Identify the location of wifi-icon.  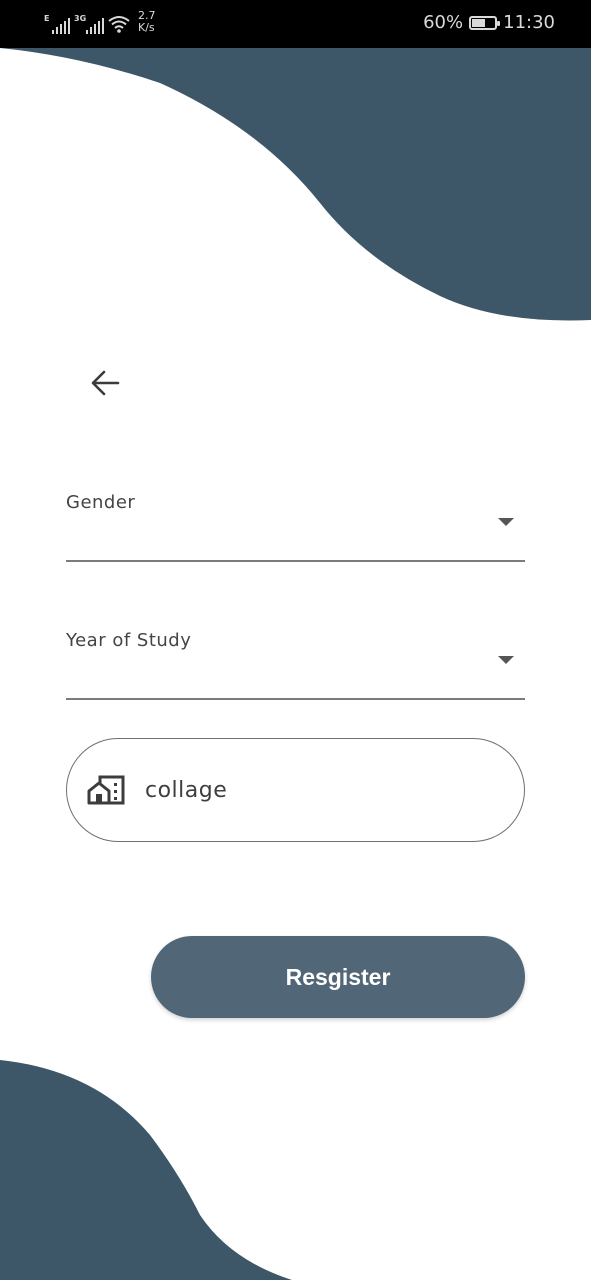
(119, 24).